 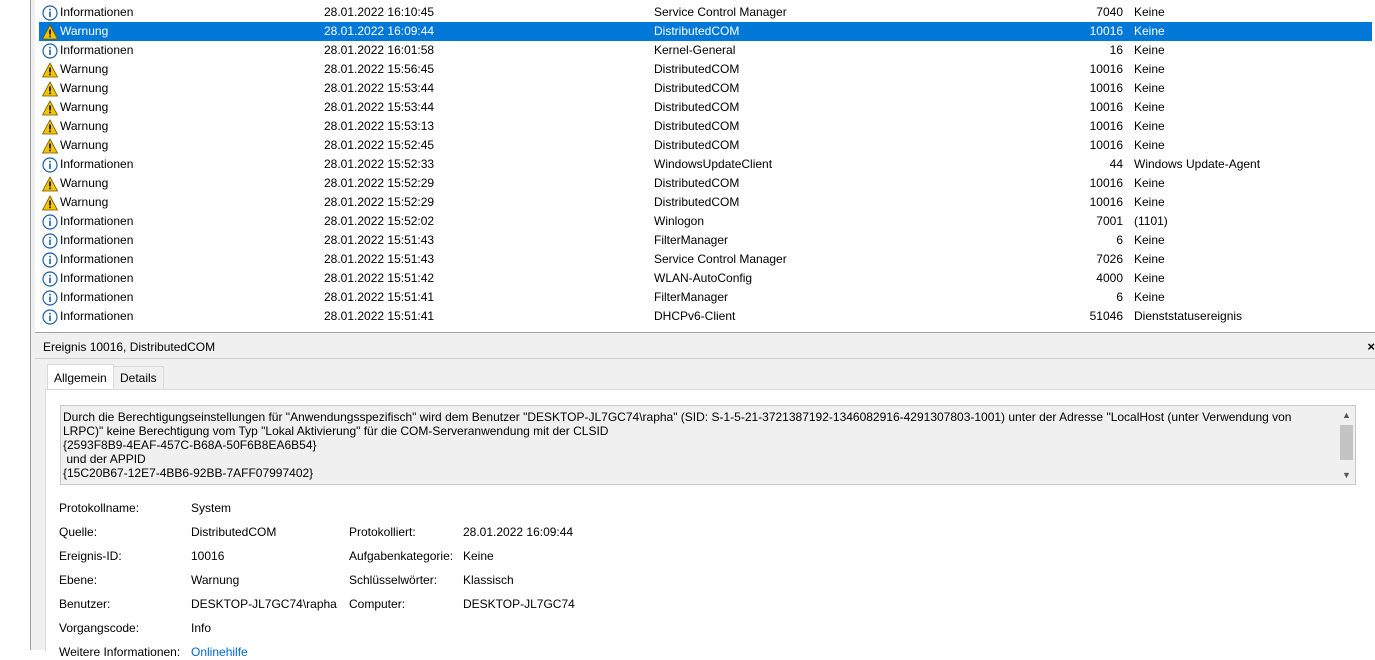 I want to click on ebene-value: Warnung, so click(x=215, y=580).